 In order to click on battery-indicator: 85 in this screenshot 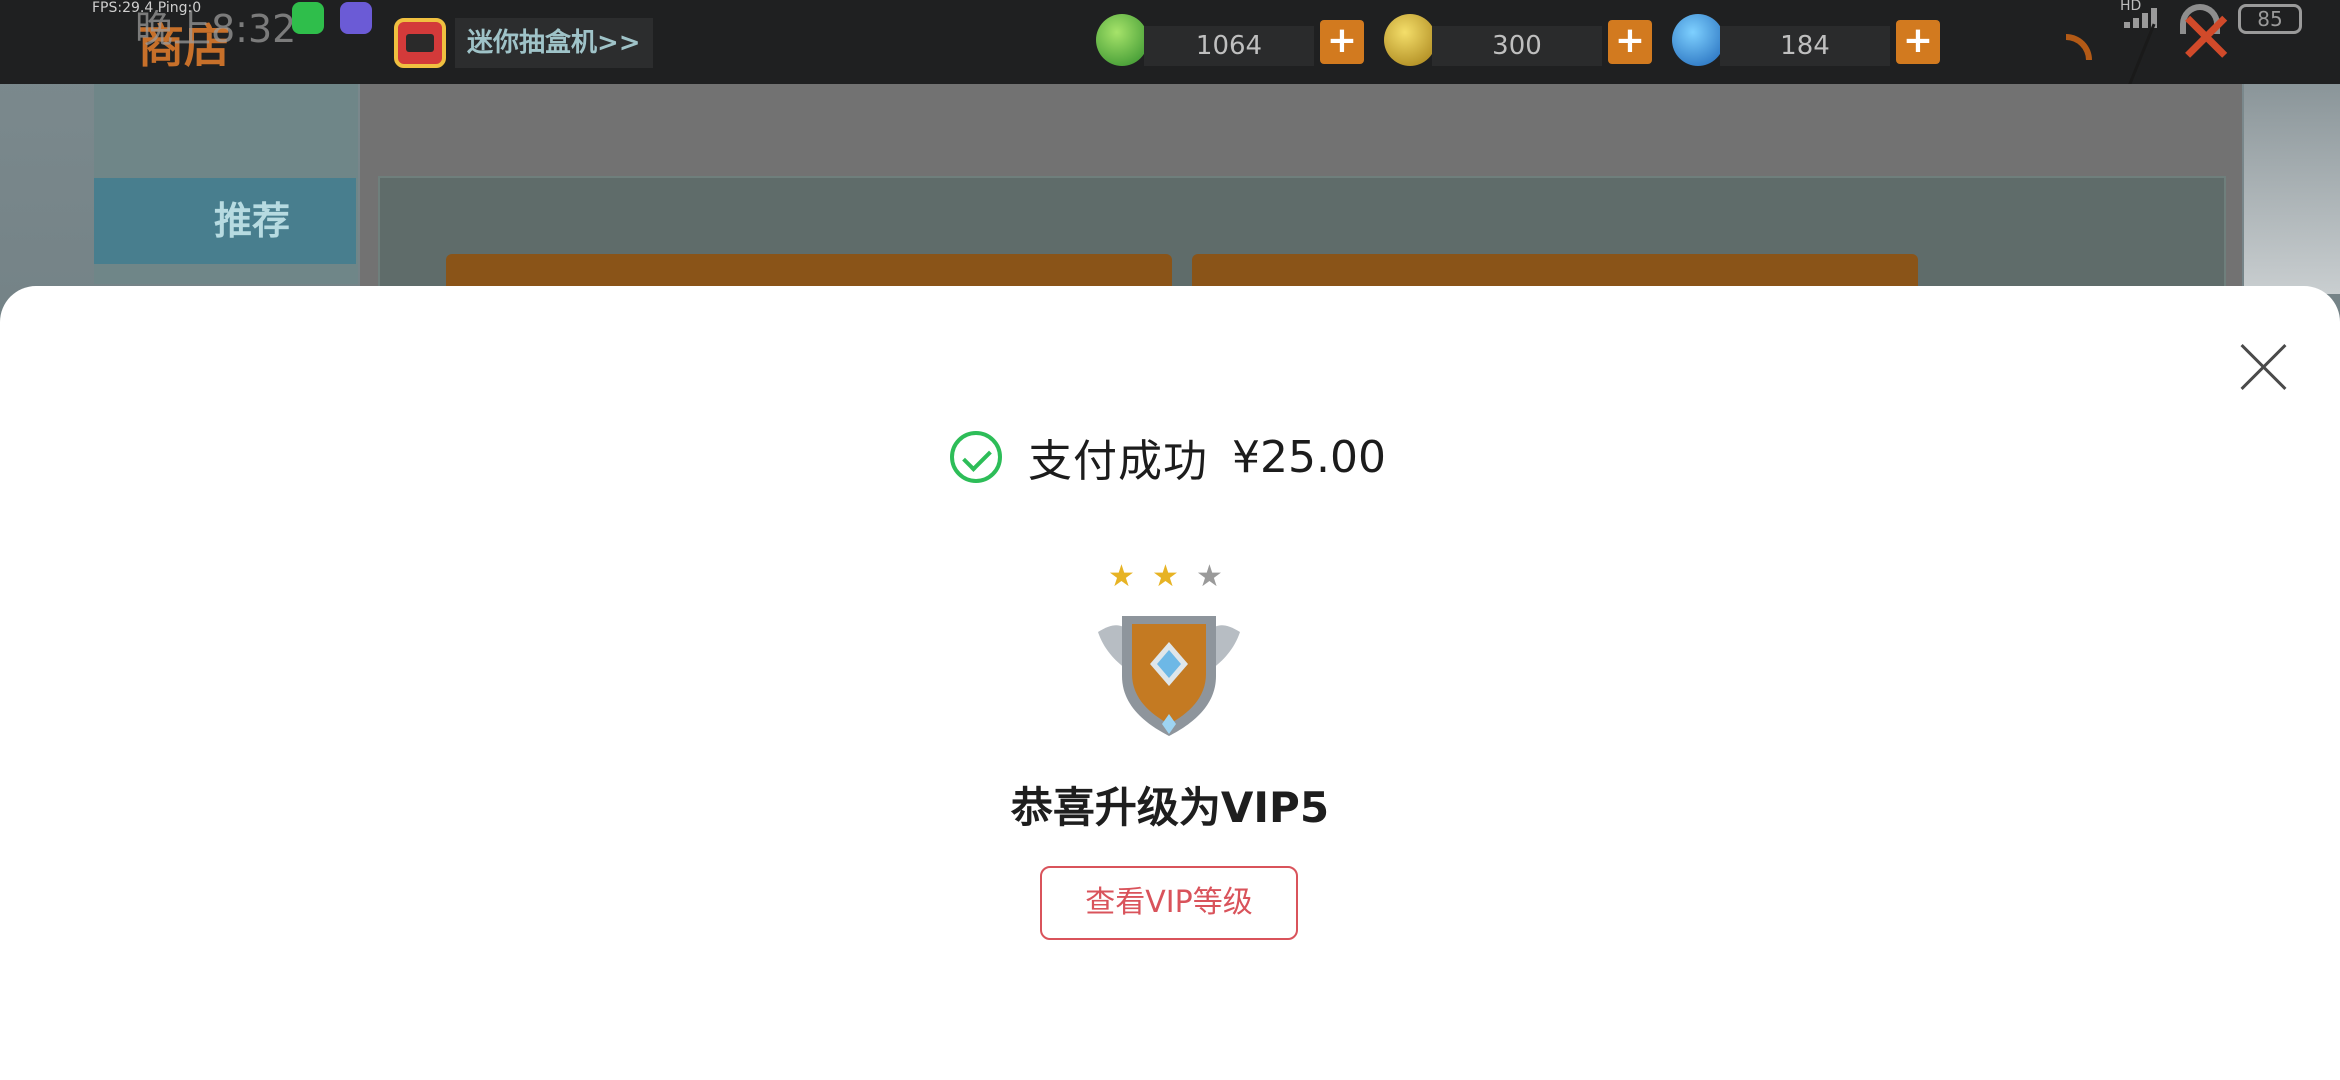, I will do `click(2270, 19)`.